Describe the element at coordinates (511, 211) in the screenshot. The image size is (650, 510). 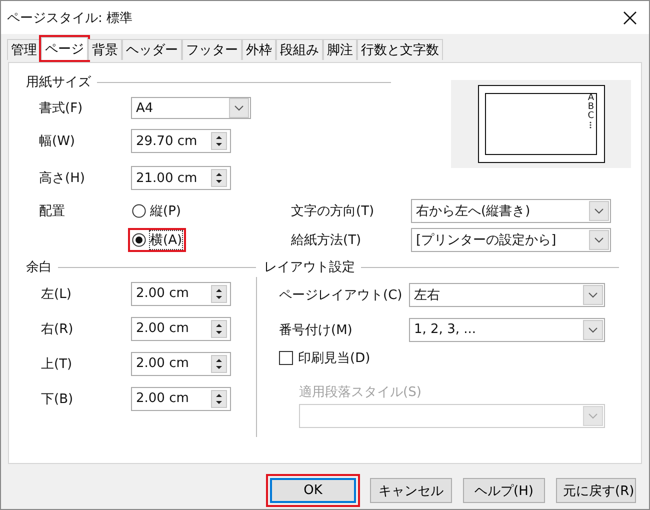
I see `dropdown: 右から左へ(縦書き)` at that location.